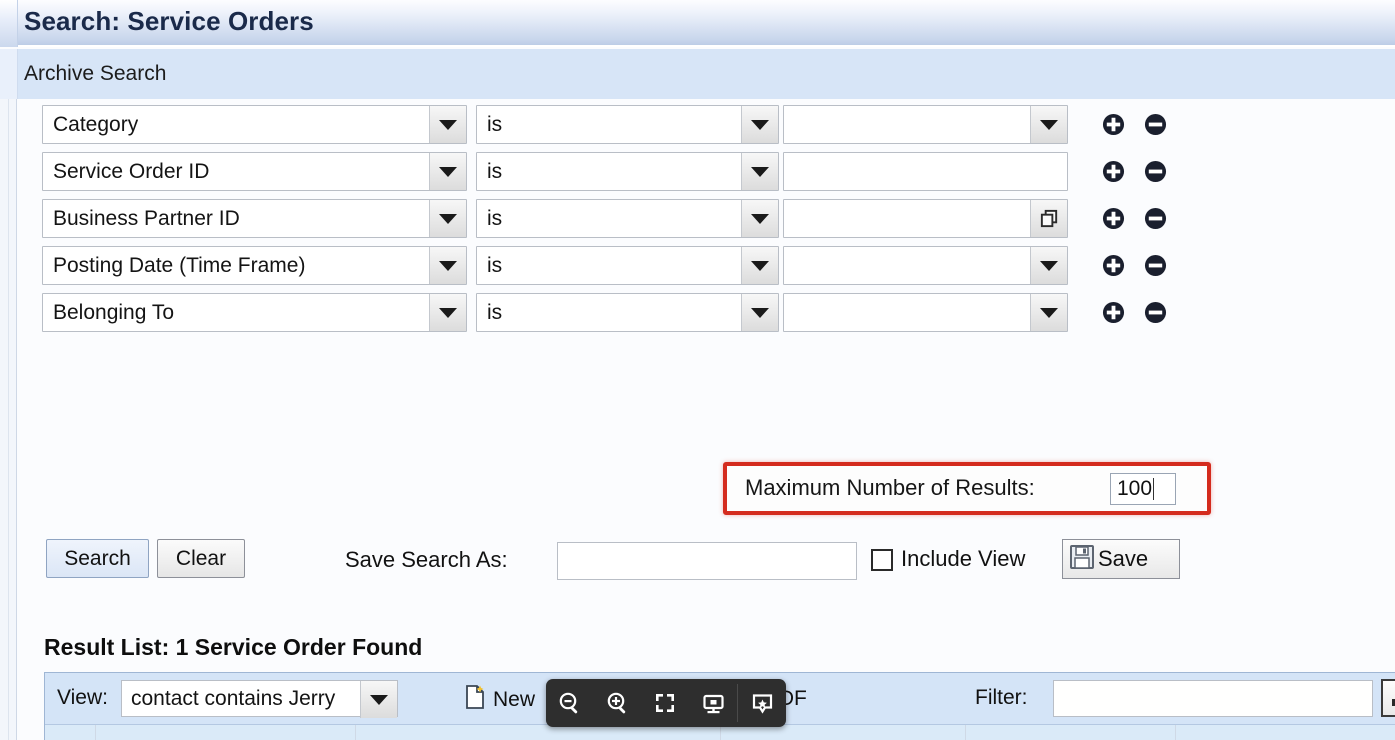 Image resolution: width=1395 pixels, height=740 pixels. Describe the element at coordinates (169, 21) in the screenshot. I see `page-title: Search: Service Orders` at that location.